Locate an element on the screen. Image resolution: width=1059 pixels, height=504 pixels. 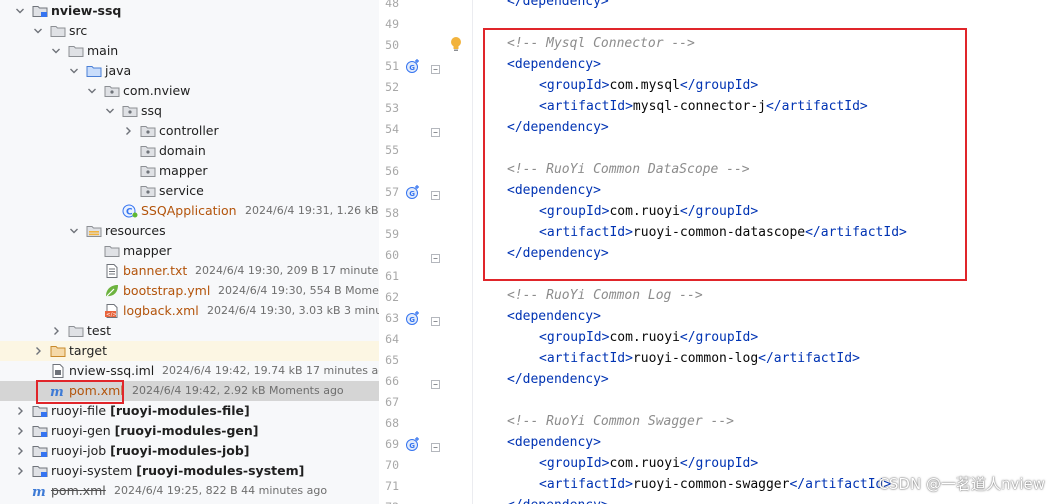
line-number: 68 is located at coordinates (392, 423).